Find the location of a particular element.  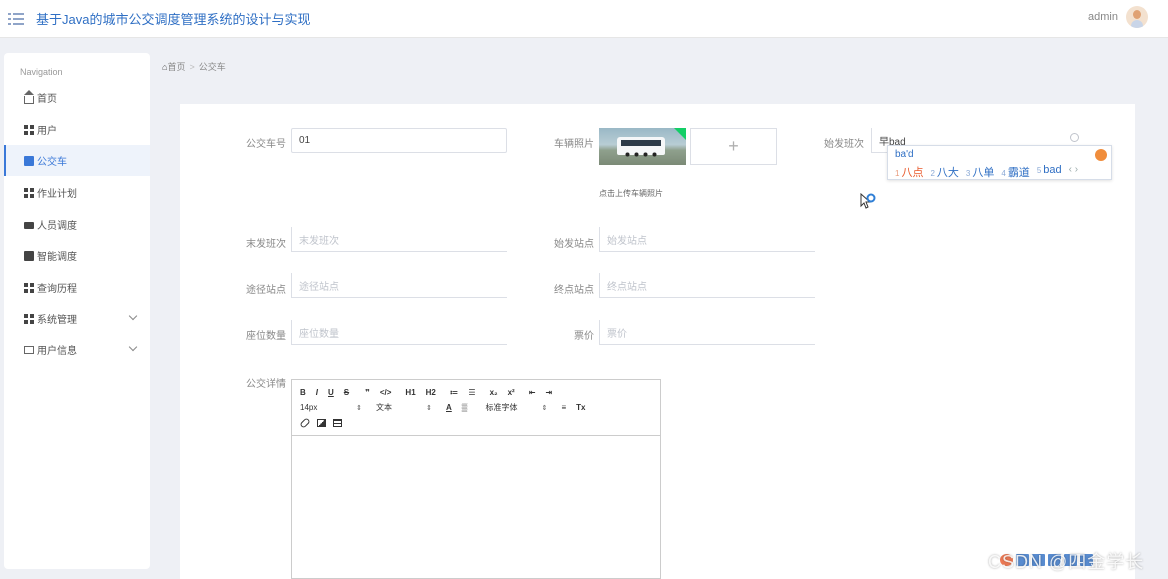

sidebar-item-staff-dispatch: 人员调度 is located at coordinates (77, 224).